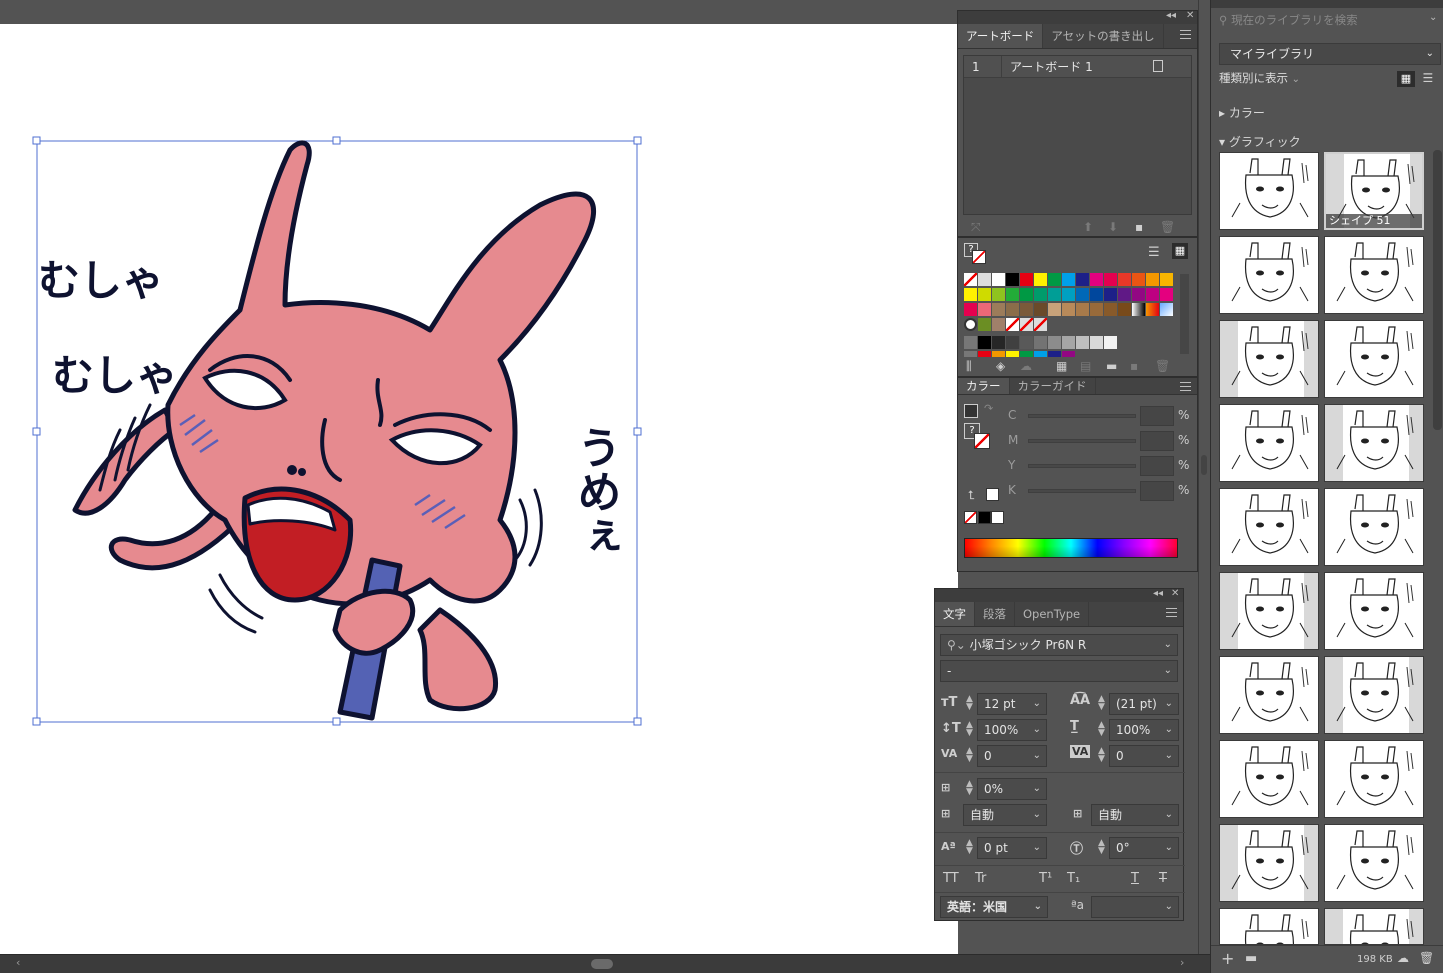  Describe the element at coordinates (1082, 491) in the screenshot. I see `black-slider` at that location.